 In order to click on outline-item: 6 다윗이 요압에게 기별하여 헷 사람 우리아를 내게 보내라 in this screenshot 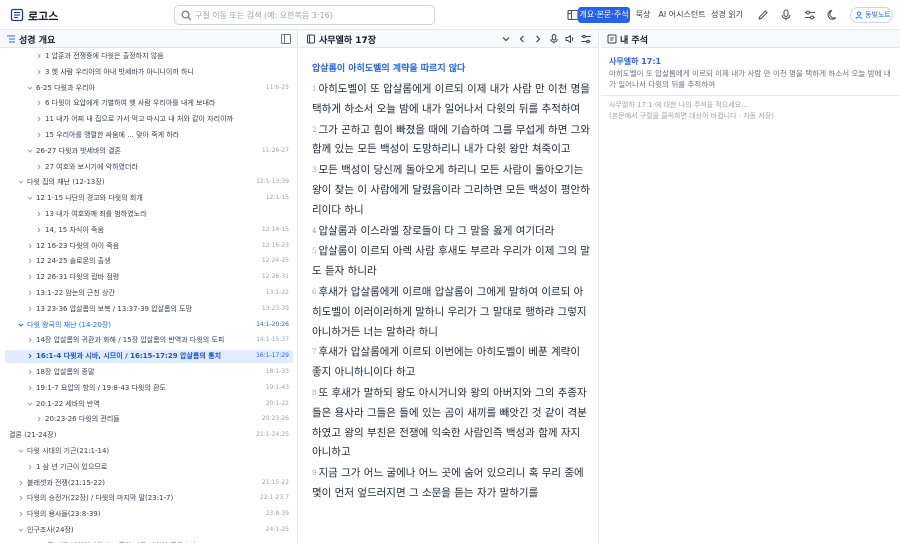, I will do `click(149, 103)`.